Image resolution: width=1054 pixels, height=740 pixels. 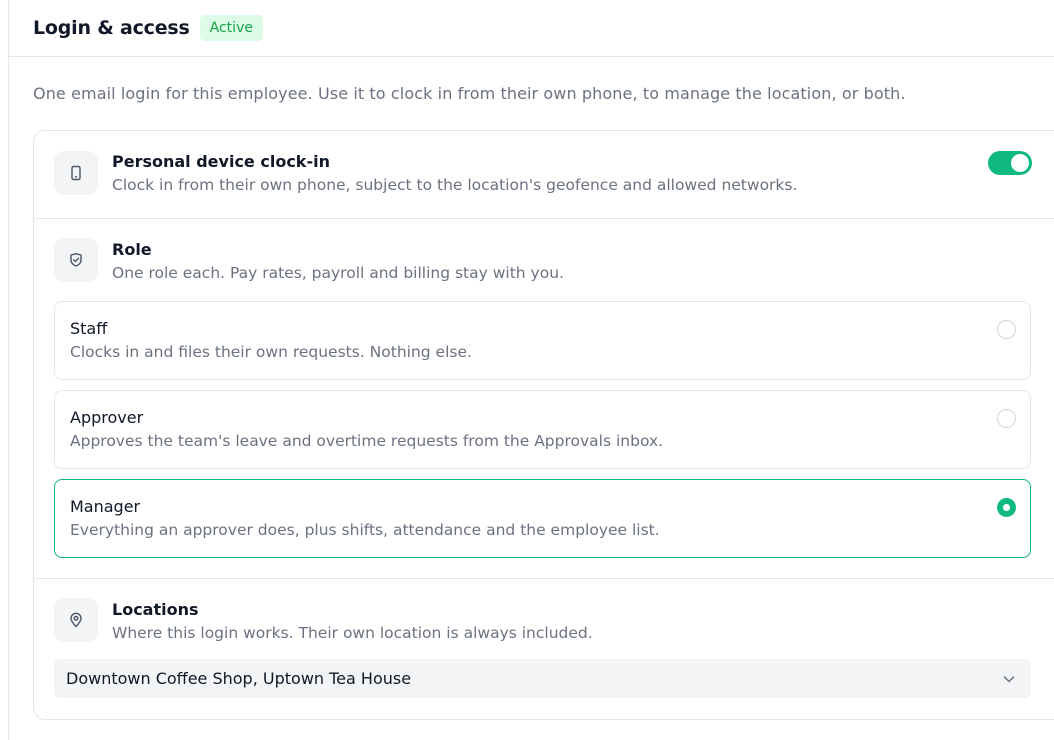 I want to click on locations-selected-value: Downtown Coffee Shop, Uptown Tea House, so click(x=239, y=678).